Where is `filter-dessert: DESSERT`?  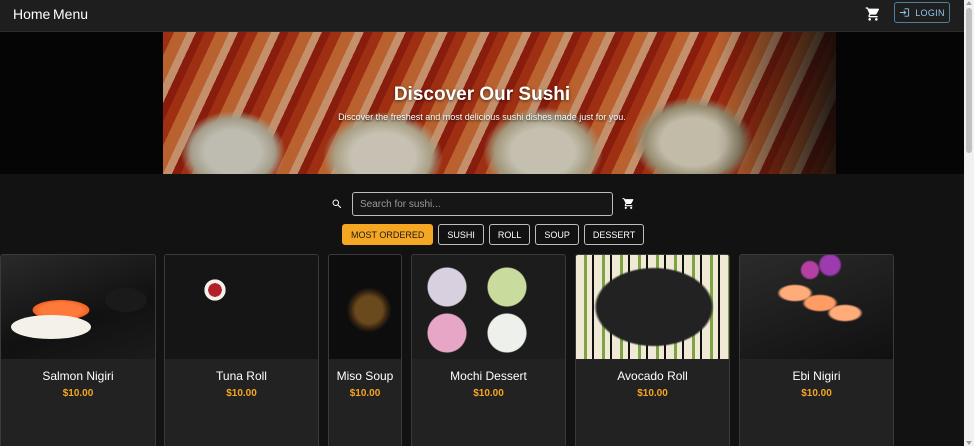 filter-dessert: DESSERT is located at coordinates (614, 234).